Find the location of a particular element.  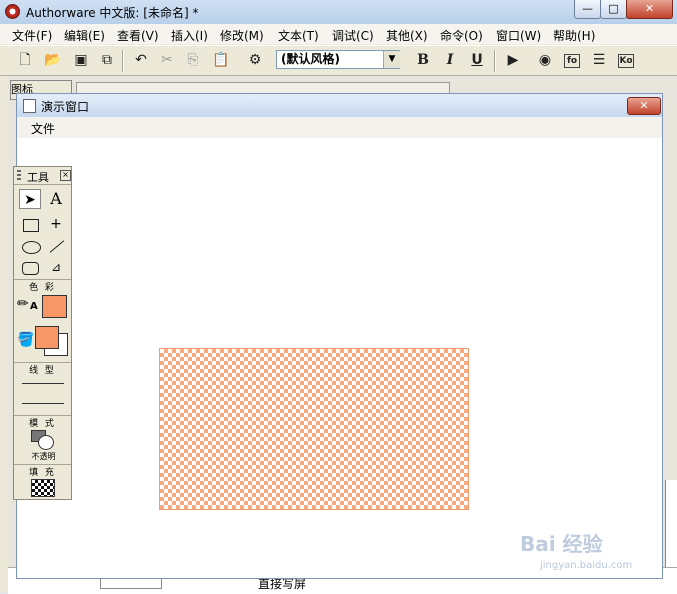

find-icon: ⚙ is located at coordinates (255, 60).